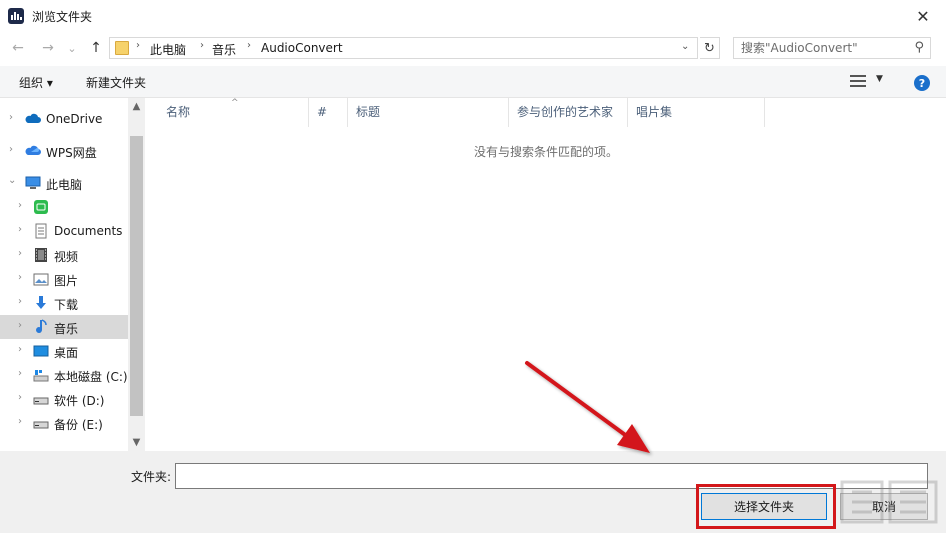  I want to click on back-button: ←, so click(18, 48).